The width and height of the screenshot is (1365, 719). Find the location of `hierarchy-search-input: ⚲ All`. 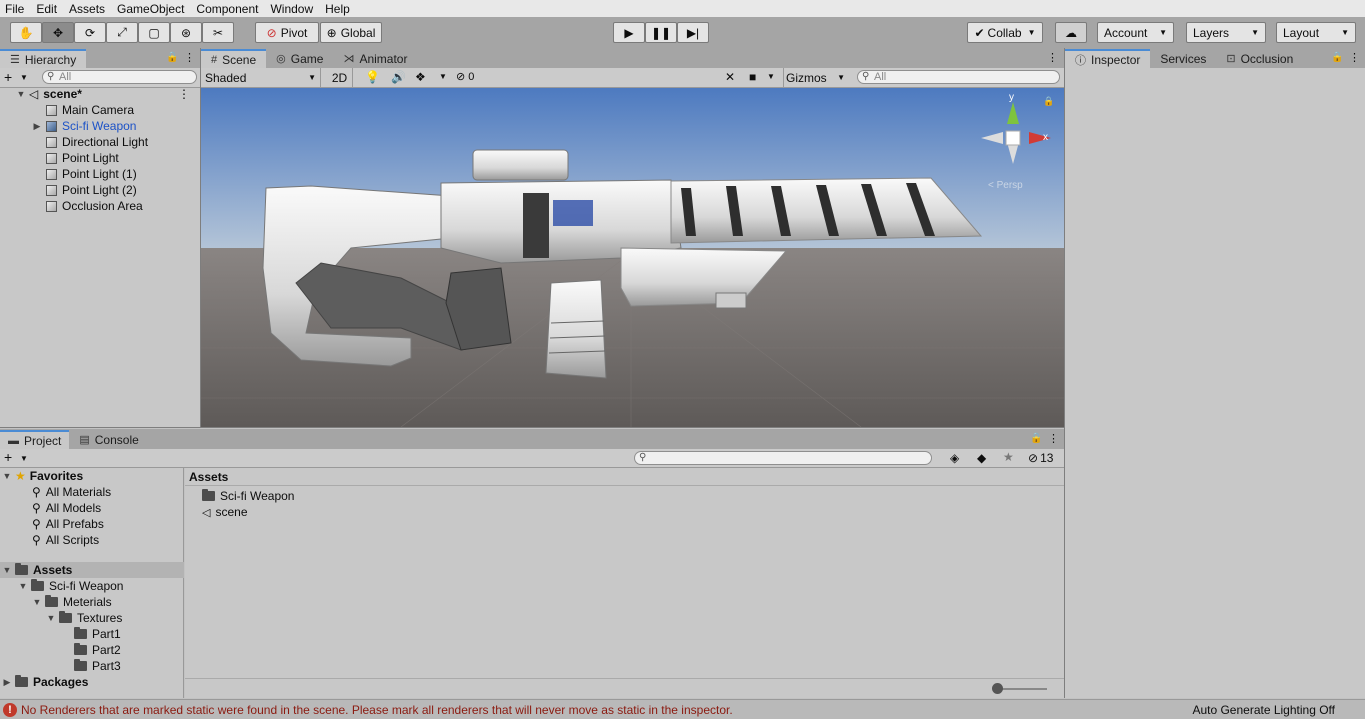

hierarchy-search-input: ⚲ All is located at coordinates (119, 77).